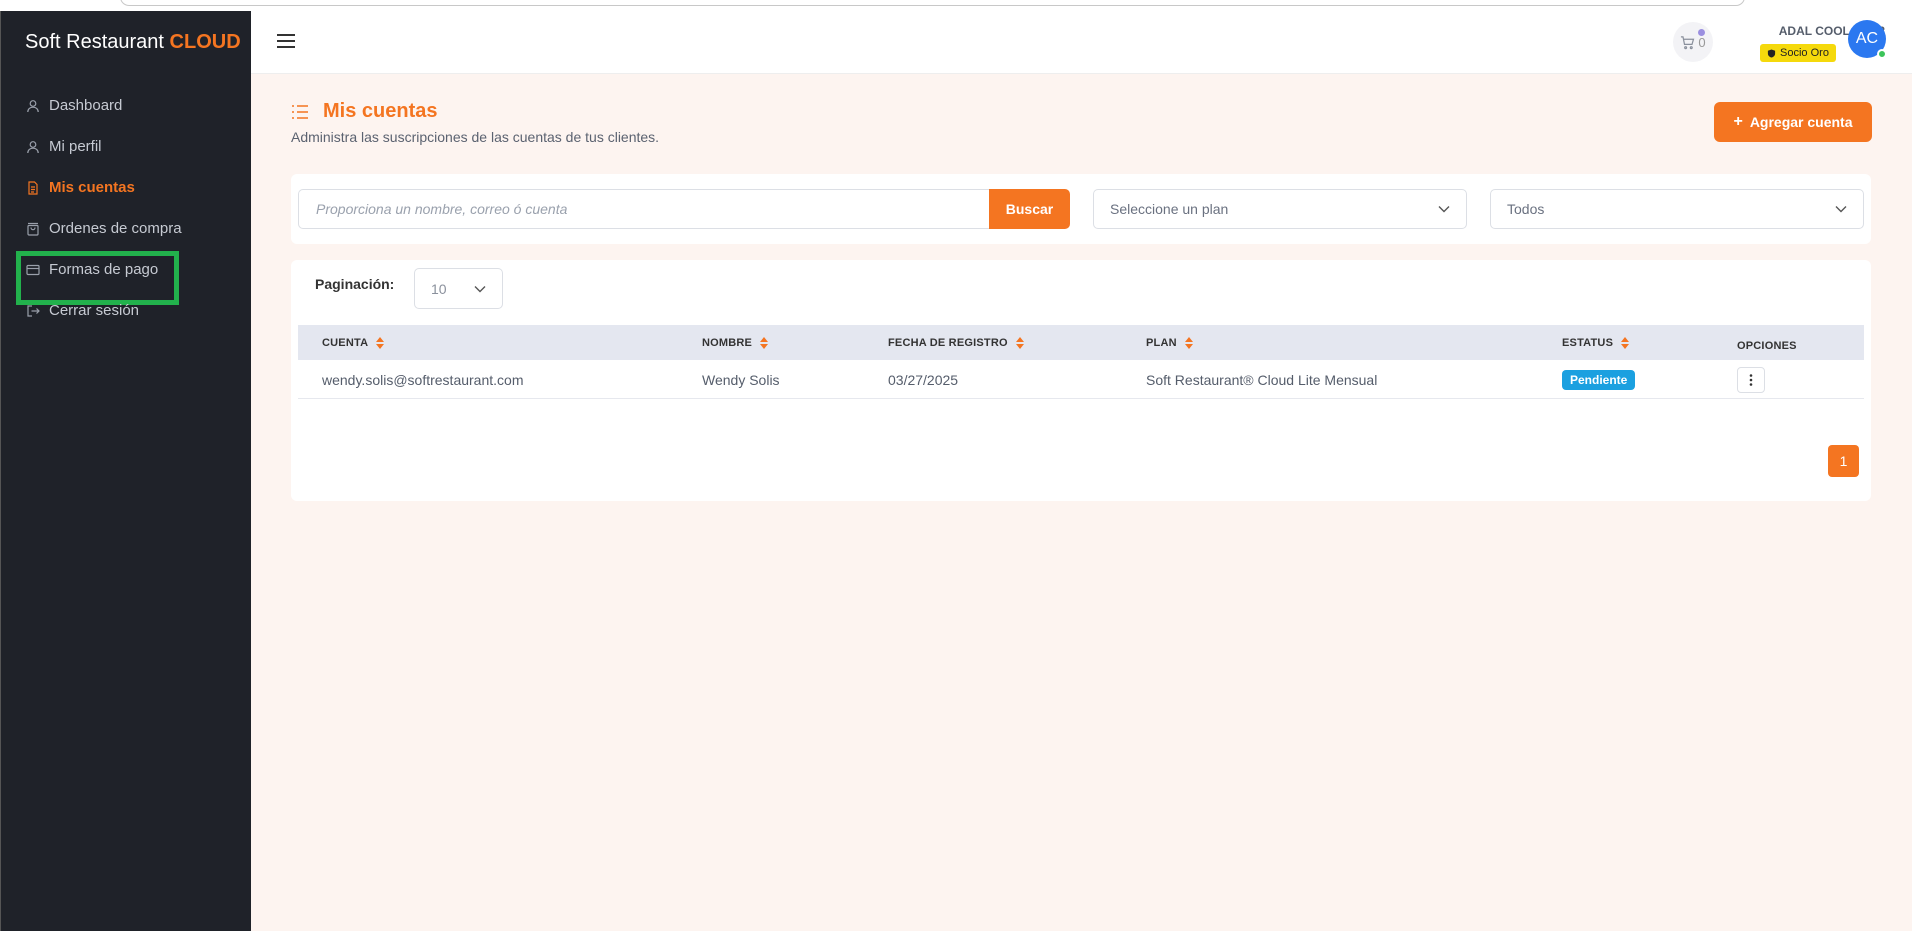  What do you see at coordinates (86, 105) in the screenshot?
I see `sidebar-item-label: Dashboard` at bounding box center [86, 105].